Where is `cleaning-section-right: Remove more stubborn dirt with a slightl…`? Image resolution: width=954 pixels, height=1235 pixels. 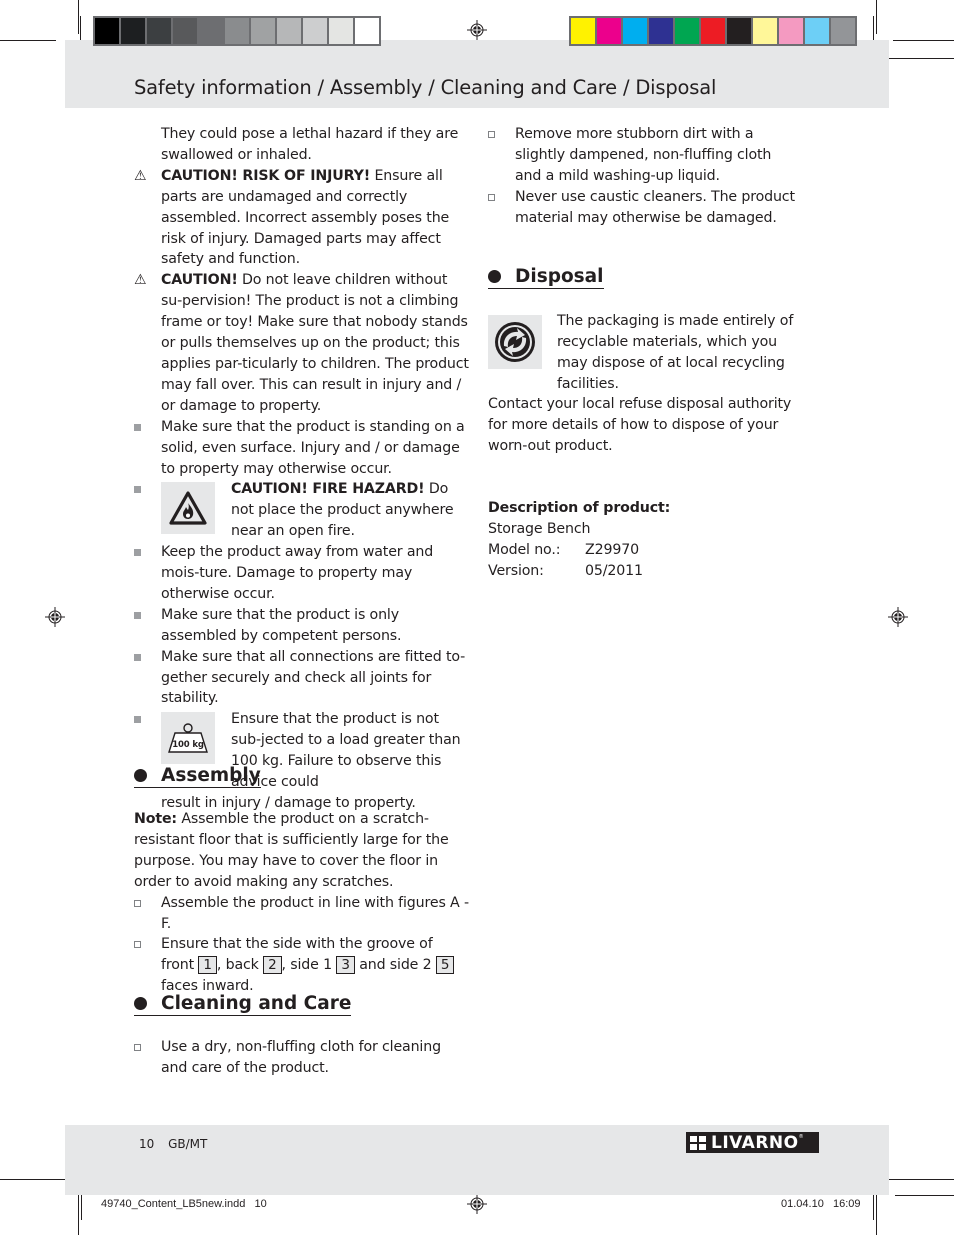 cleaning-section-right: Remove more stubborn dirt with a slightl… is located at coordinates (643, 176).